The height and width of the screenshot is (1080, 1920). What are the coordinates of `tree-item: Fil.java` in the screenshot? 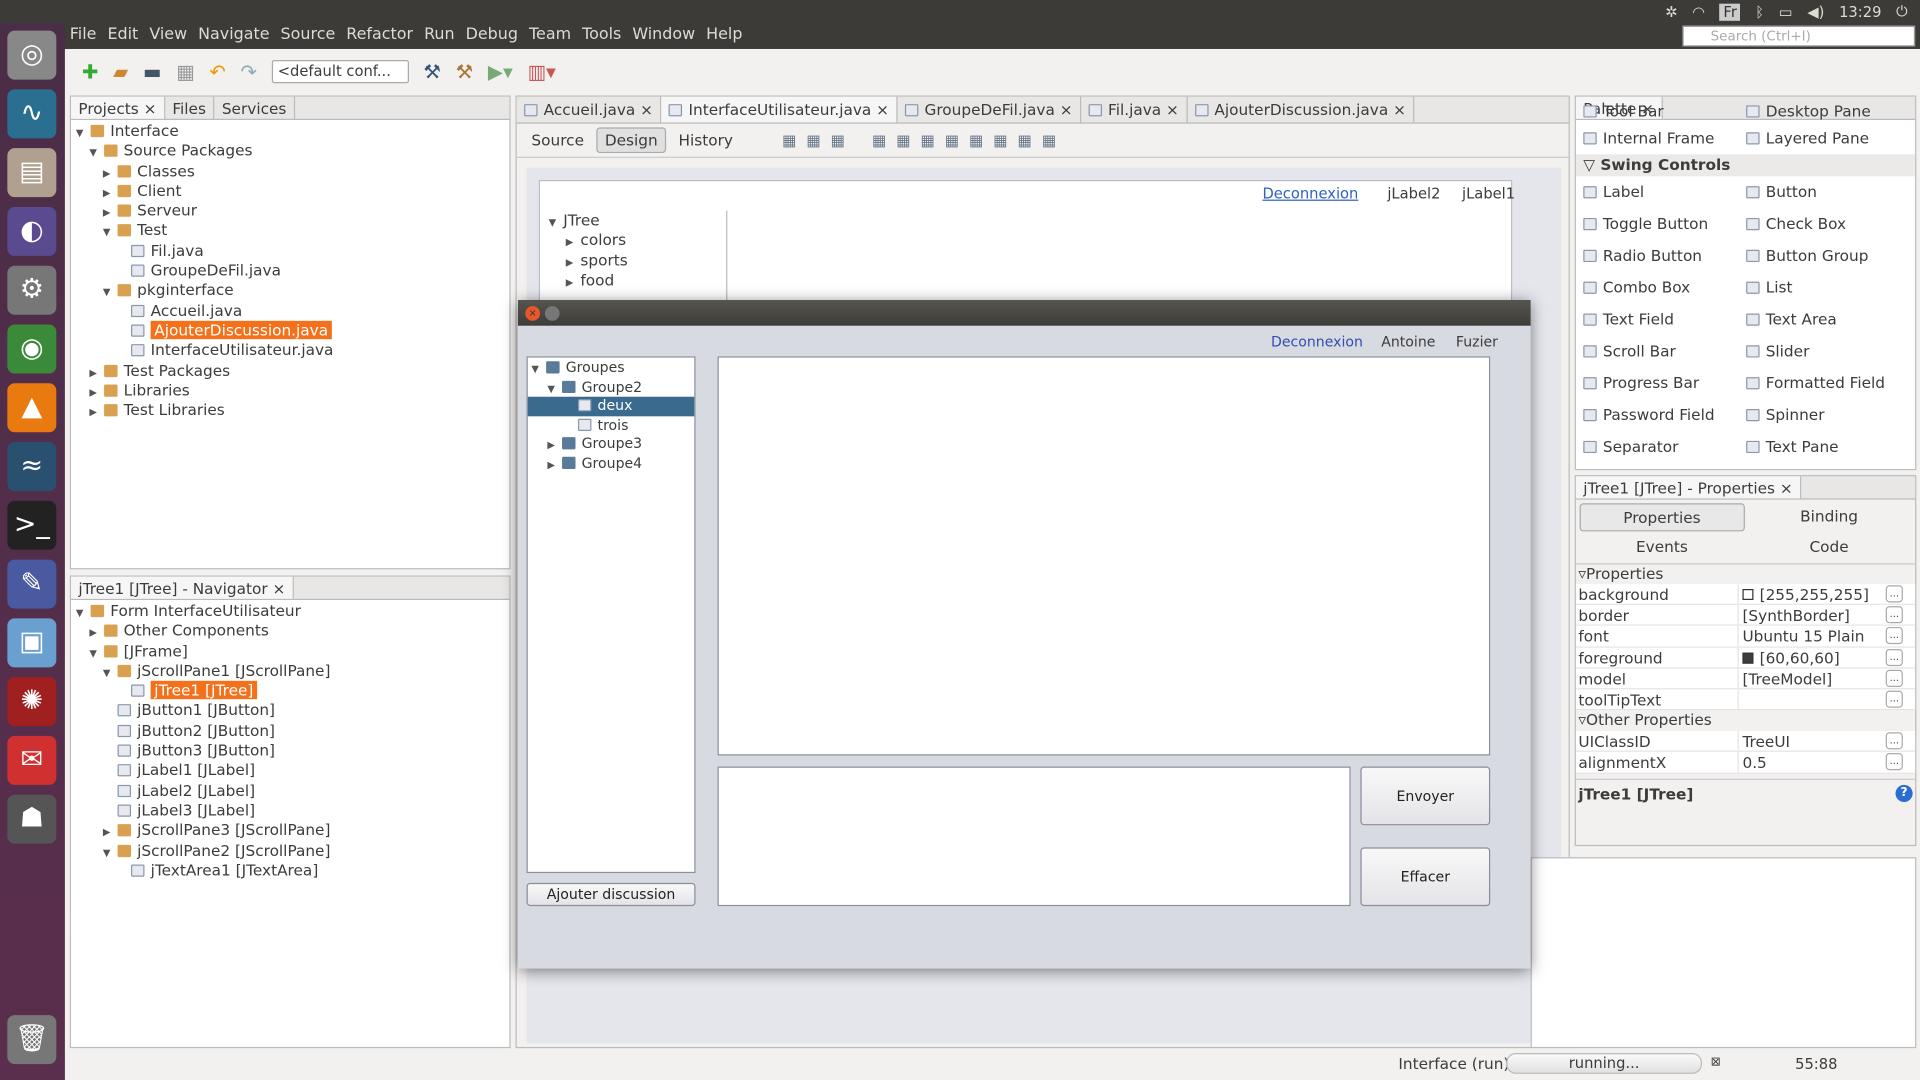 It's located at (290, 251).